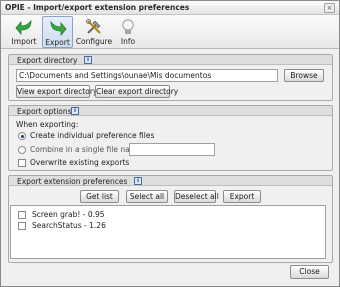 This screenshot has height=287, width=340. What do you see at coordinates (94, 41) in the screenshot?
I see `tab-configure-label: Configure` at bounding box center [94, 41].